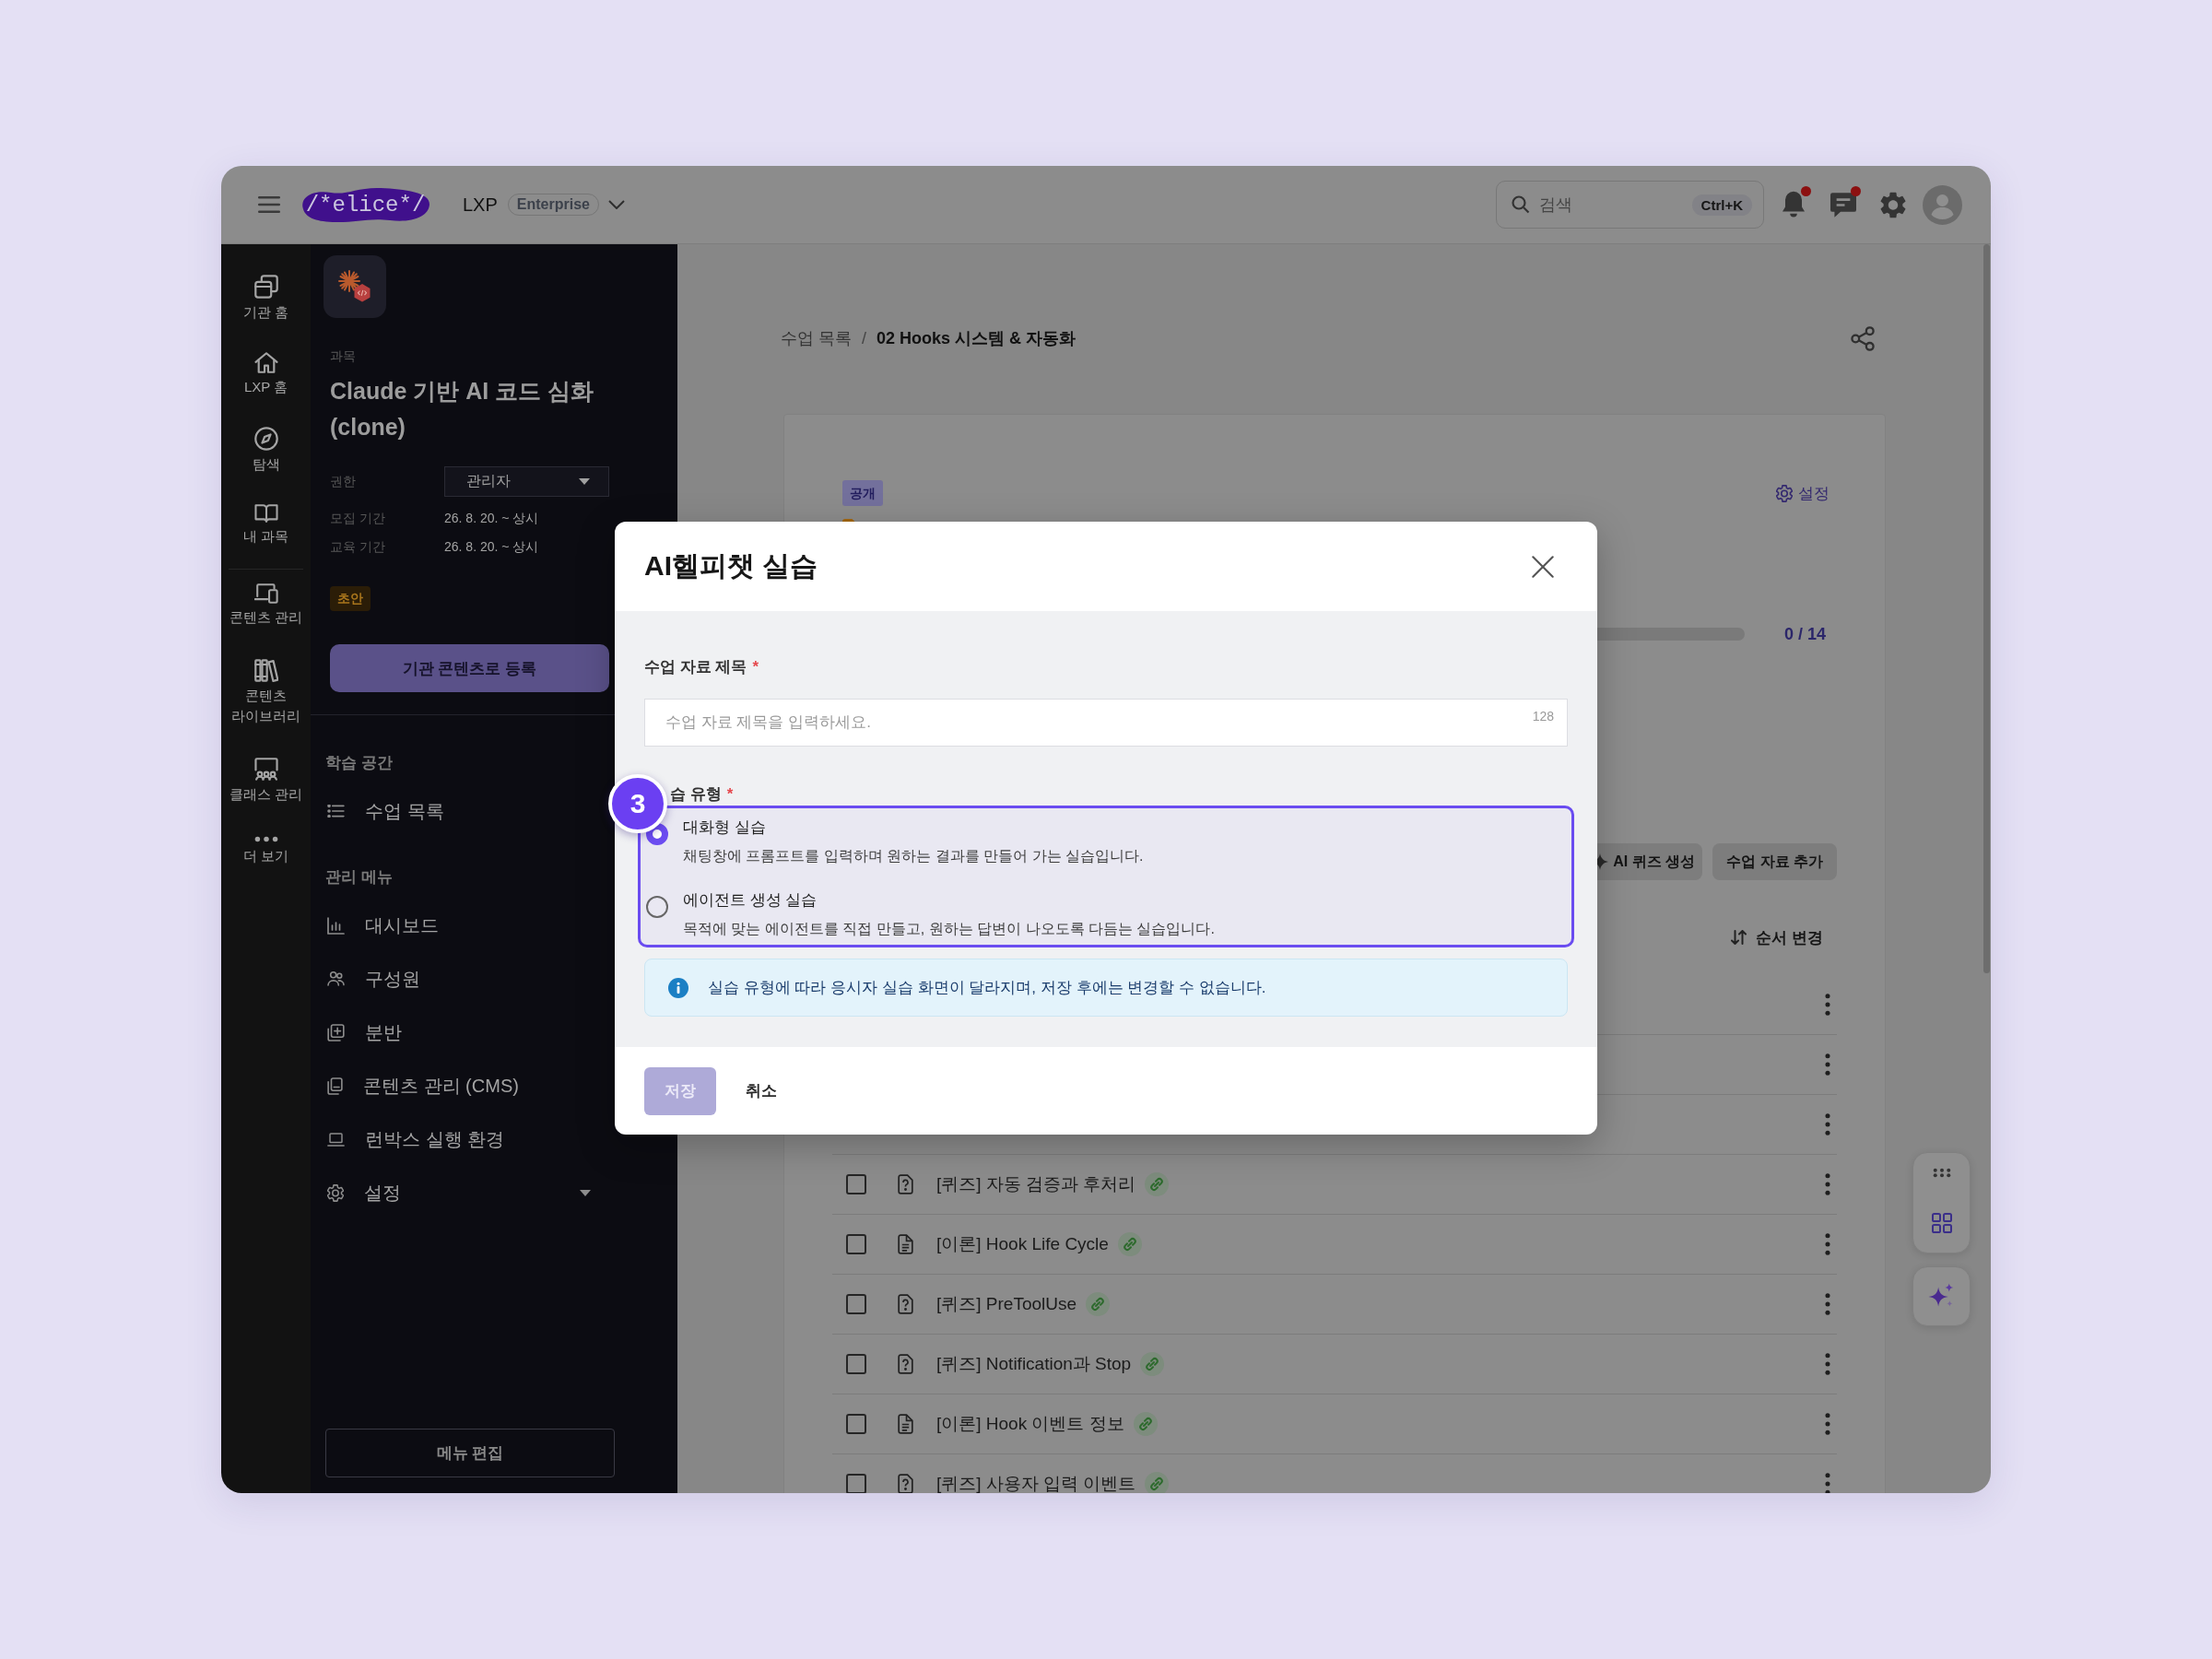  I want to click on field-label: 수업 자료 제목, so click(695, 667).